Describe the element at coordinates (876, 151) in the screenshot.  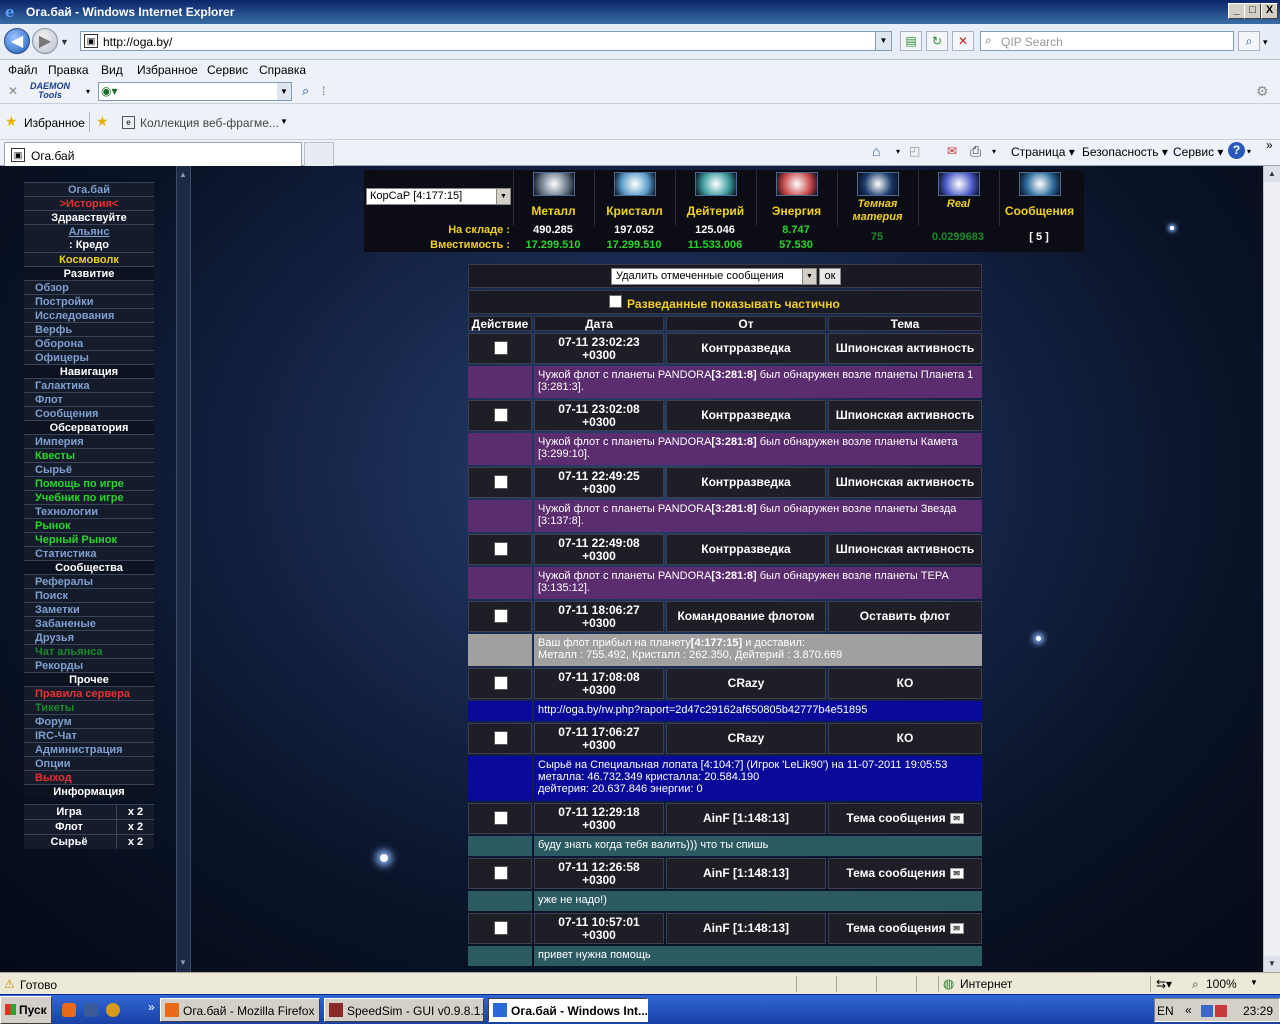
I see `home-icon: ⌂` at that location.